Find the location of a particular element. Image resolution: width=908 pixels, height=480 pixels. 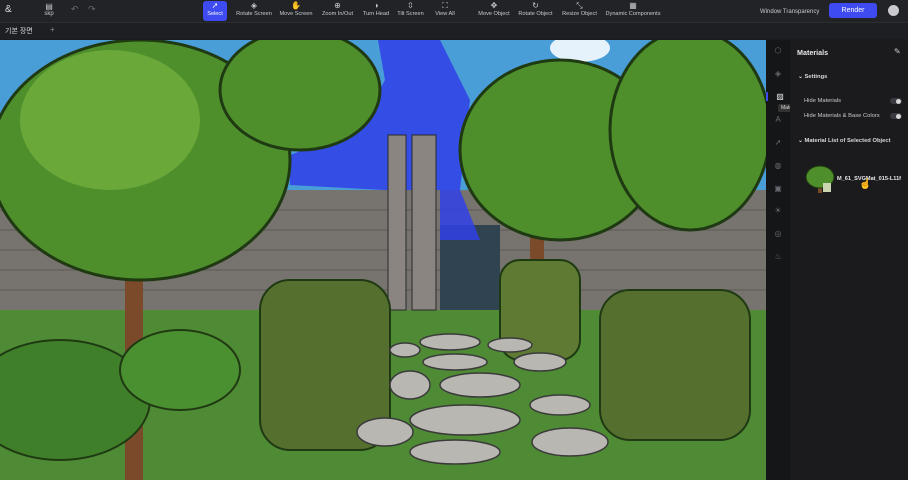

turn-head-icon: ◑ is located at coordinates (376, 5).